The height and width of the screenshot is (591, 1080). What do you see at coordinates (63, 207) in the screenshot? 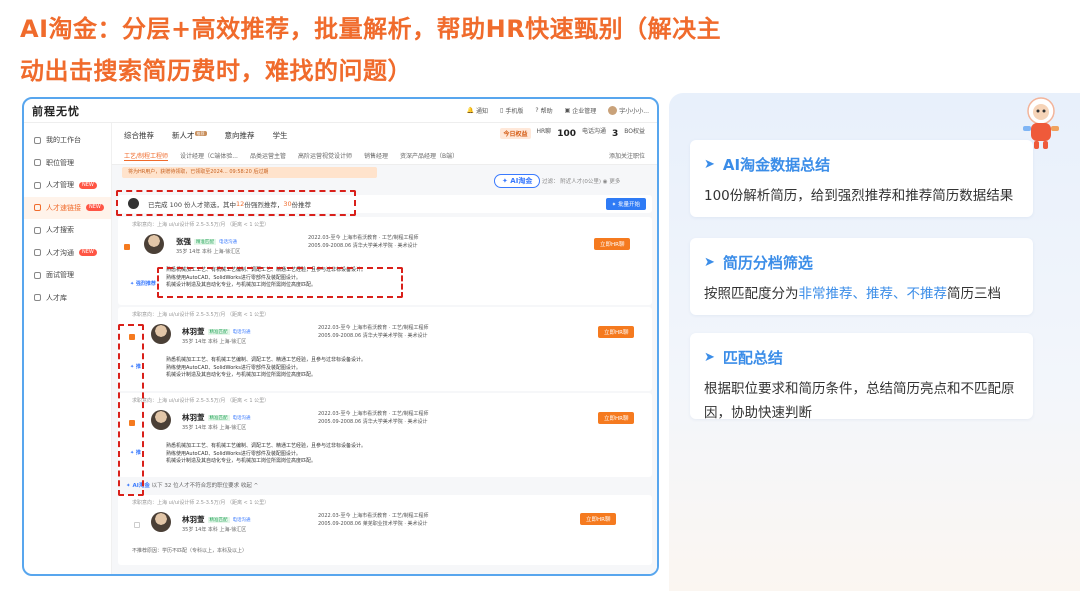
I see `sidebar-item-label: 人才速链接` at bounding box center [63, 207].